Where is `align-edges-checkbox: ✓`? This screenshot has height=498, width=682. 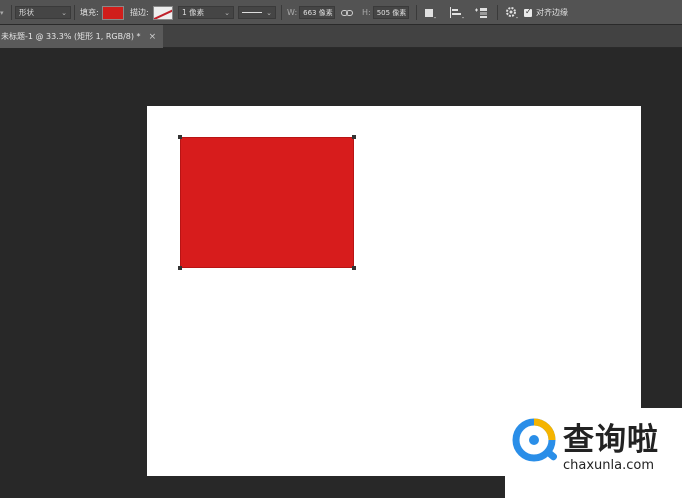
align-edges-checkbox: ✓ is located at coordinates (528, 11).